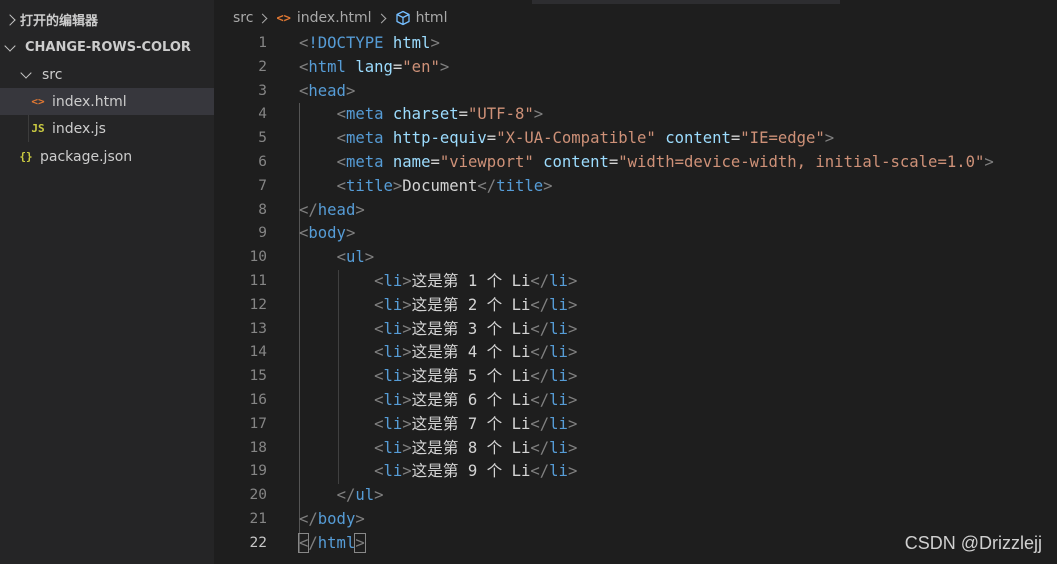 The height and width of the screenshot is (564, 1057). Describe the element at coordinates (258, 352) in the screenshot. I see `line-number: 14` at that location.